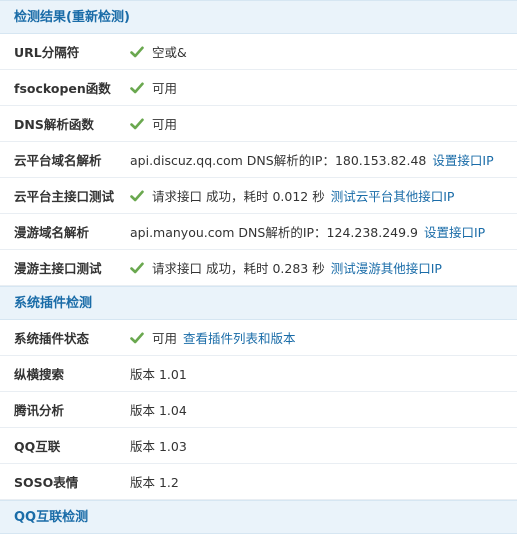 The width and height of the screenshot is (517, 535). What do you see at coordinates (258, 482) in the screenshot?
I see `row-plugin-soso: SOSO表情 版本 1.2` at bounding box center [258, 482].